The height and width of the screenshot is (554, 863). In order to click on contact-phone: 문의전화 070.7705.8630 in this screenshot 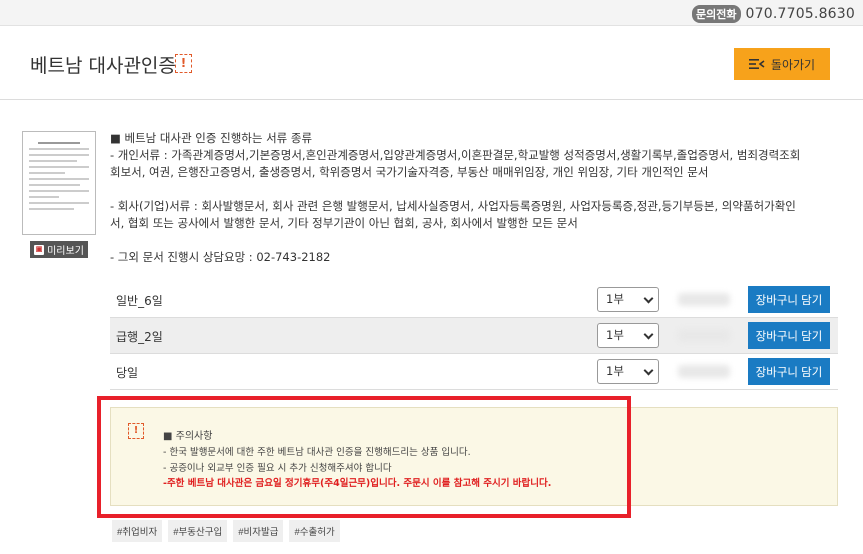, I will do `click(773, 14)`.